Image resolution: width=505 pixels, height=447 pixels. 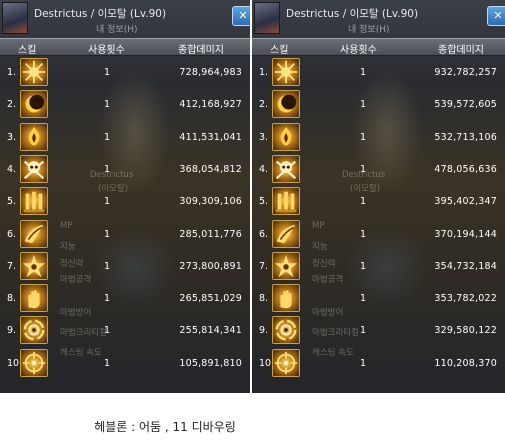 What do you see at coordinates (125, 73) in the screenshot?
I see `table-row: 1. 1 728,964,983` at bounding box center [125, 73].